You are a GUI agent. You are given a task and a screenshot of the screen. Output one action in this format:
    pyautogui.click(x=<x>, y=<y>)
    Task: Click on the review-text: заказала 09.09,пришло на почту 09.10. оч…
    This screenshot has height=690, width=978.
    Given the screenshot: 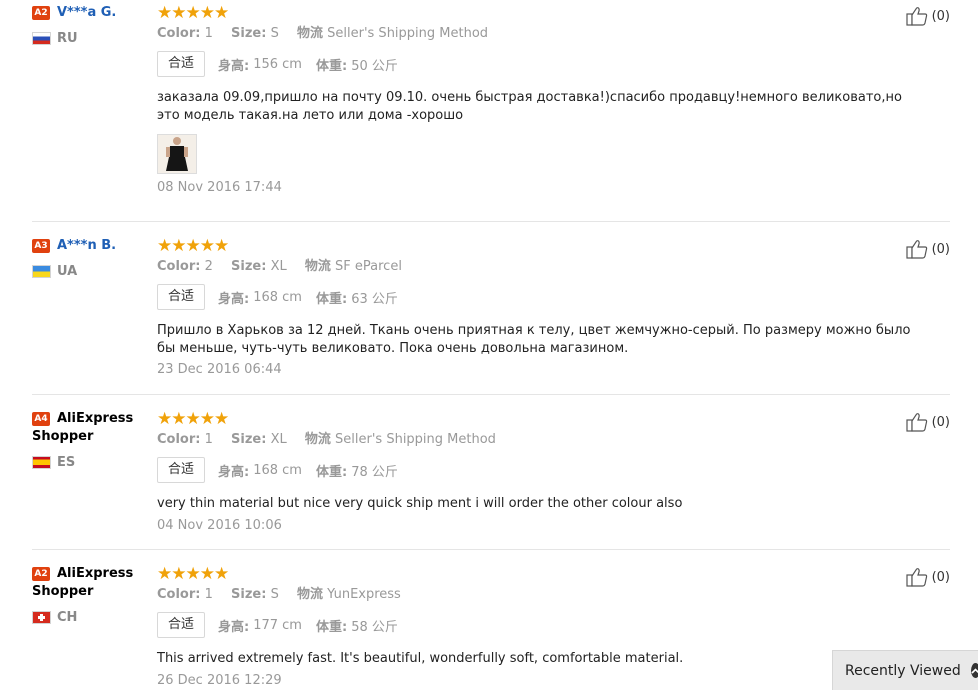 What is the action you would take?
    pyautogui.click(x=529, y=106)
    